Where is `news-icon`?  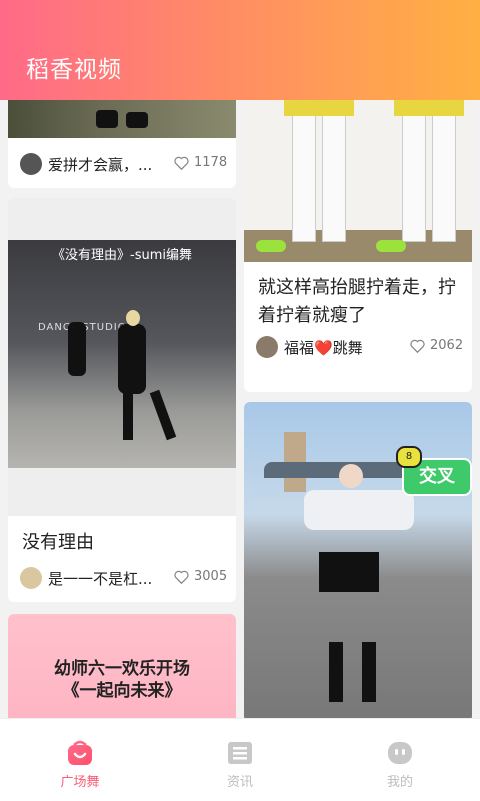
news-icon is located at coordinates (240, 753).